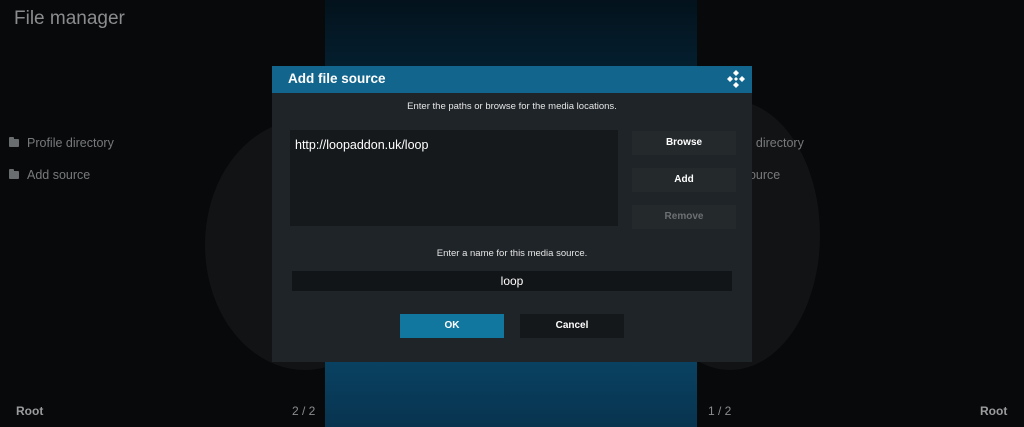 The width and height of the screenshot is (1024, 427). What do you see at coordinates (512, 79) in the screenshot?
I see `dialog-header: Add file source` at bounding box center [512, 79].